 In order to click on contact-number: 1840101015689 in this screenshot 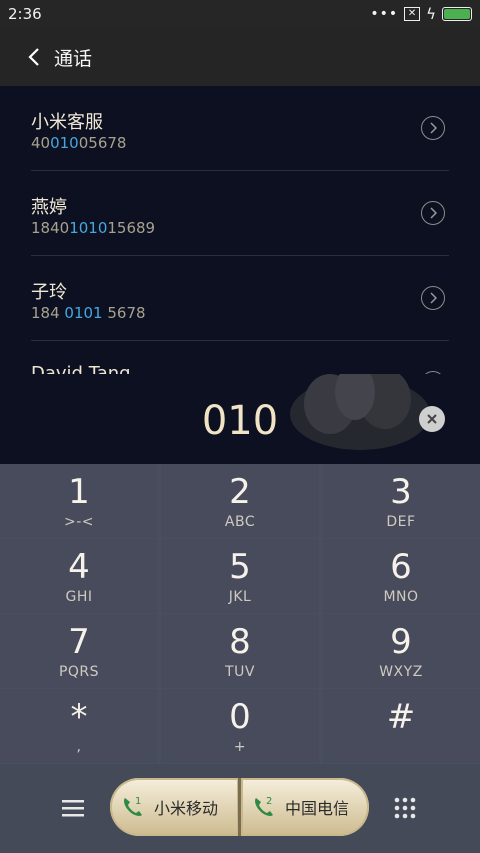, I will do `click(93, 228)`.